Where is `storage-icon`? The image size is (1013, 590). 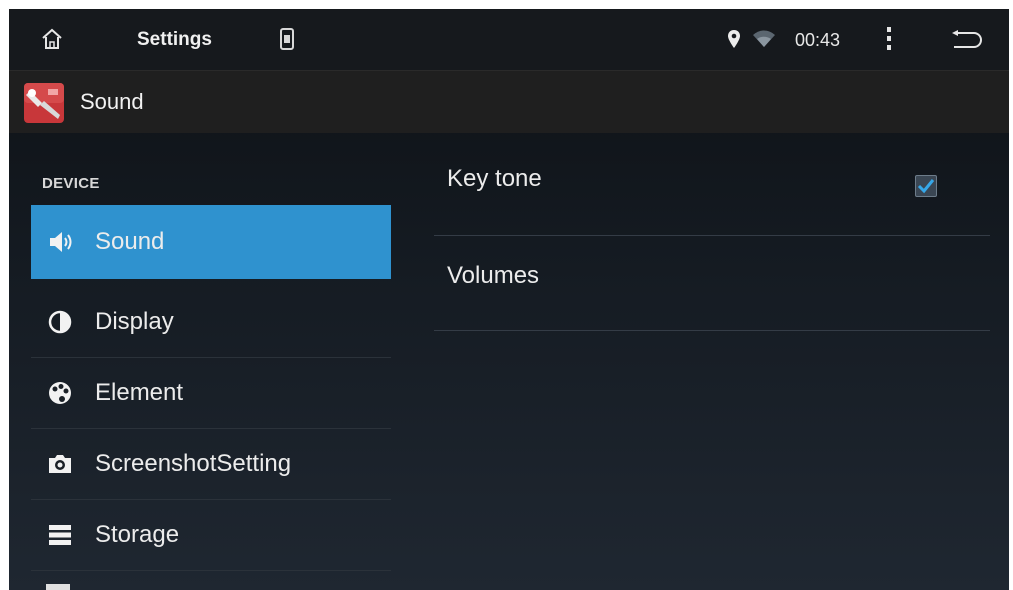 storage-icon is located at coordinates (60, 535).